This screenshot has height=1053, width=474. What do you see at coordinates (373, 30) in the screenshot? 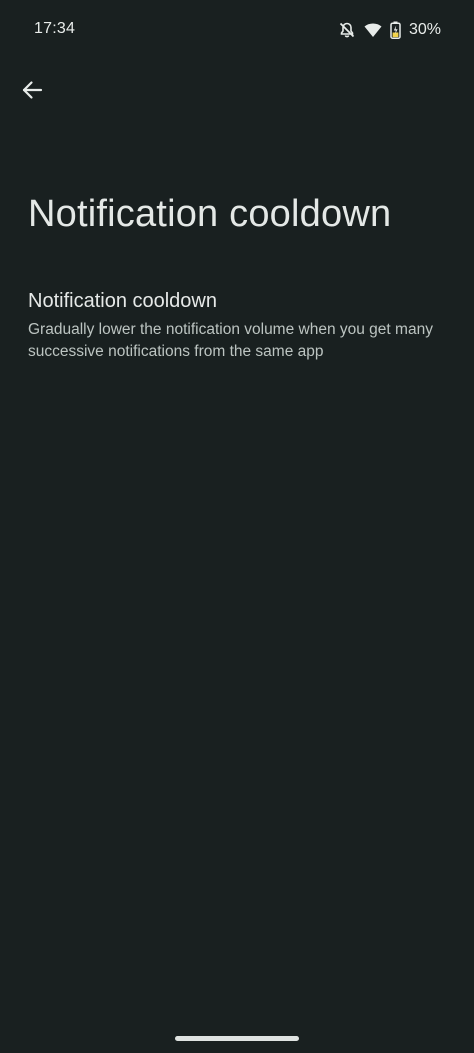
I see `wifi-icon` at bounding box center [373, 30].